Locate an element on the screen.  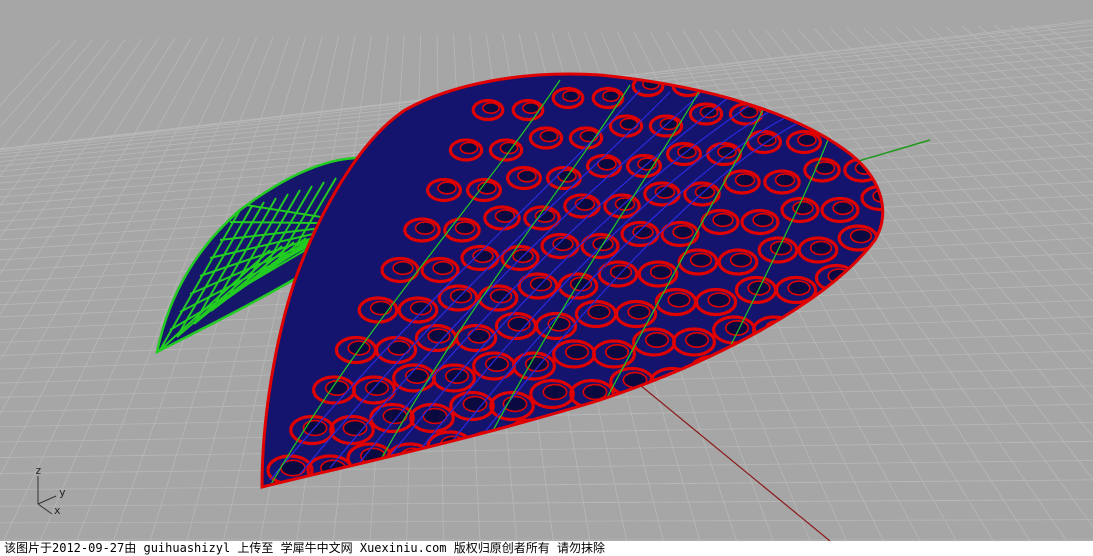
axis-label-y: y is located at coordinates (62, 492).